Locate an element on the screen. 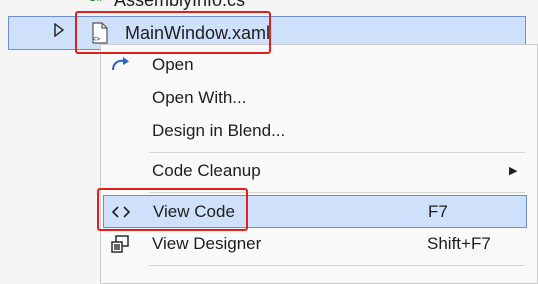  xaml-file-icon: <> is located at coordinates (100, 33).